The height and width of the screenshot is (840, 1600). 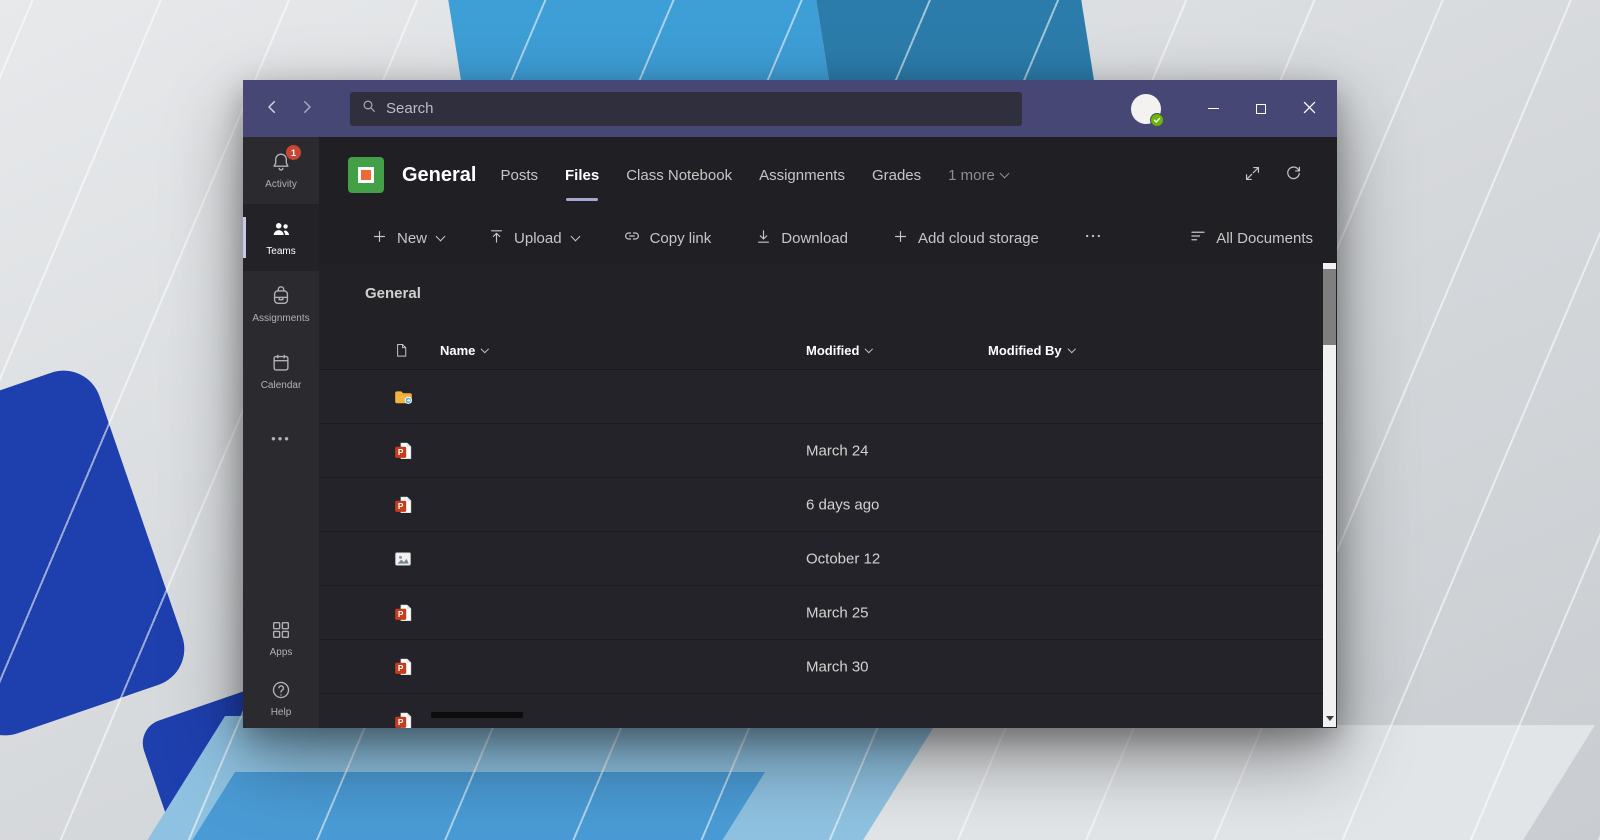 What do you see at coordinates (1329, 718) in the screenshot?
I see `scrollbar-down-arrow` at bounding box center [1329, 718].